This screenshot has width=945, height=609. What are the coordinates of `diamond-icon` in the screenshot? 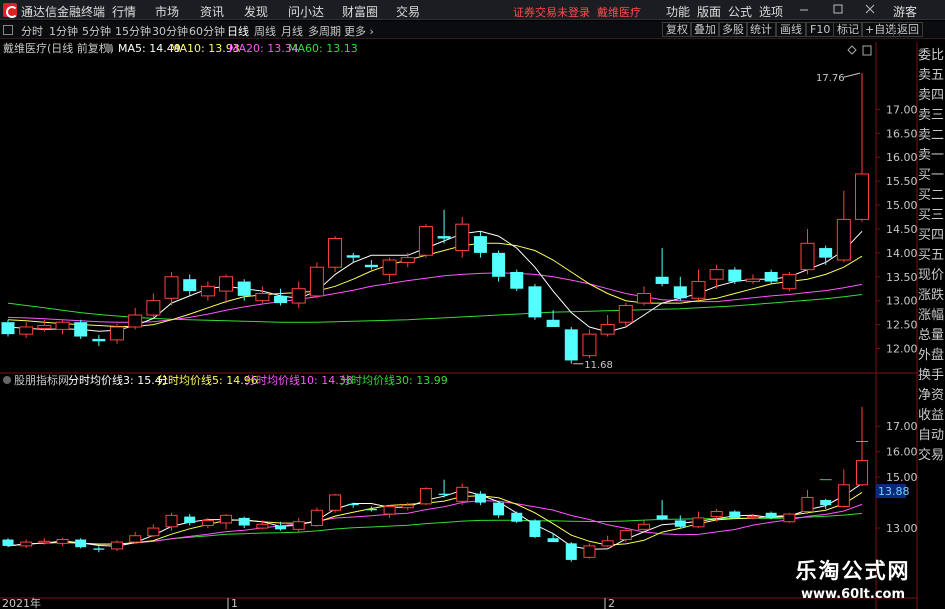 It's located at (852, 50).